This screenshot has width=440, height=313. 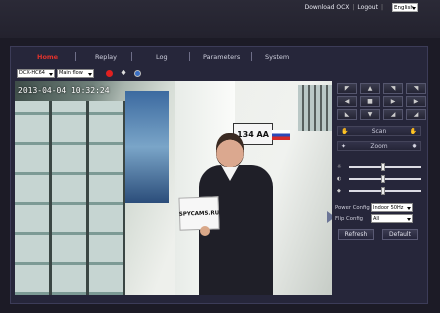 I want to click on saturation-slider: ◆, so click(x=379, y=191).